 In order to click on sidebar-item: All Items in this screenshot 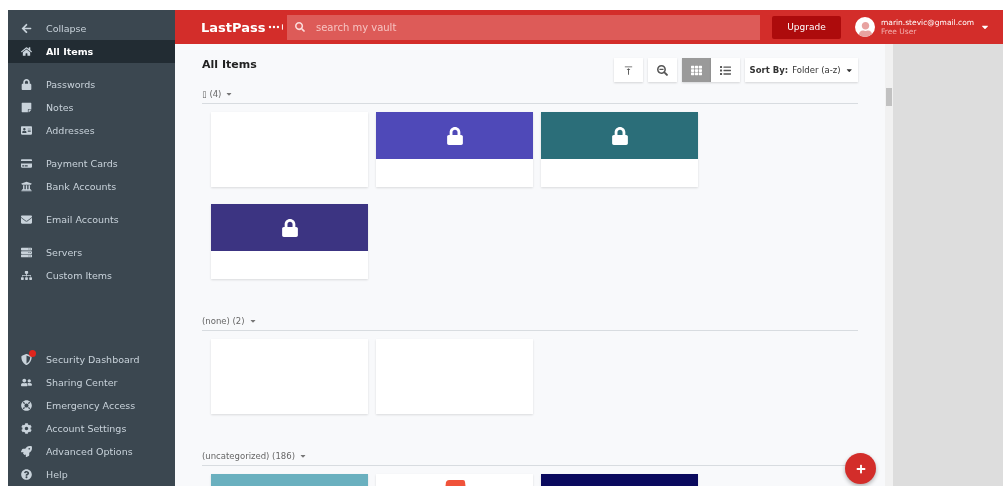, I will do `click(91, 51)`.